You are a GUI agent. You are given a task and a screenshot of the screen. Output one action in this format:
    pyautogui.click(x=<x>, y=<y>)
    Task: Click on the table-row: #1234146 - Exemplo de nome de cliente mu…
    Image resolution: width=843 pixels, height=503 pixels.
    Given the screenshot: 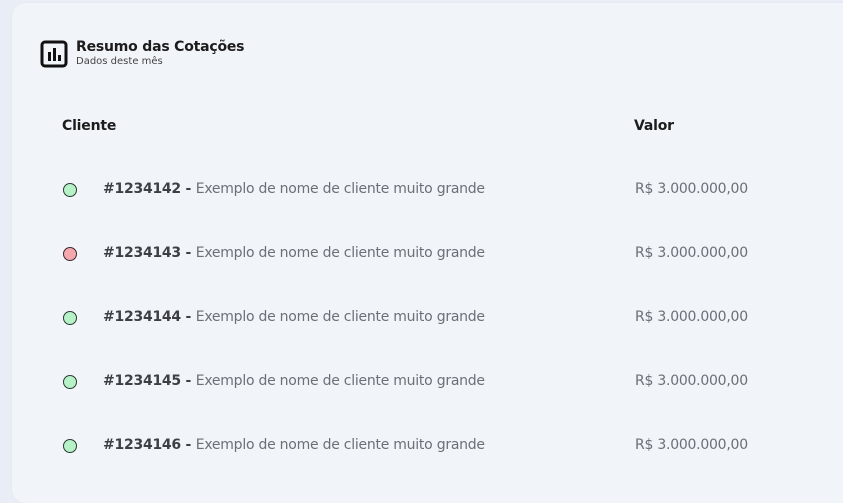 What is the action you would take?
    pyautogui.click(x=422, y=447)
    